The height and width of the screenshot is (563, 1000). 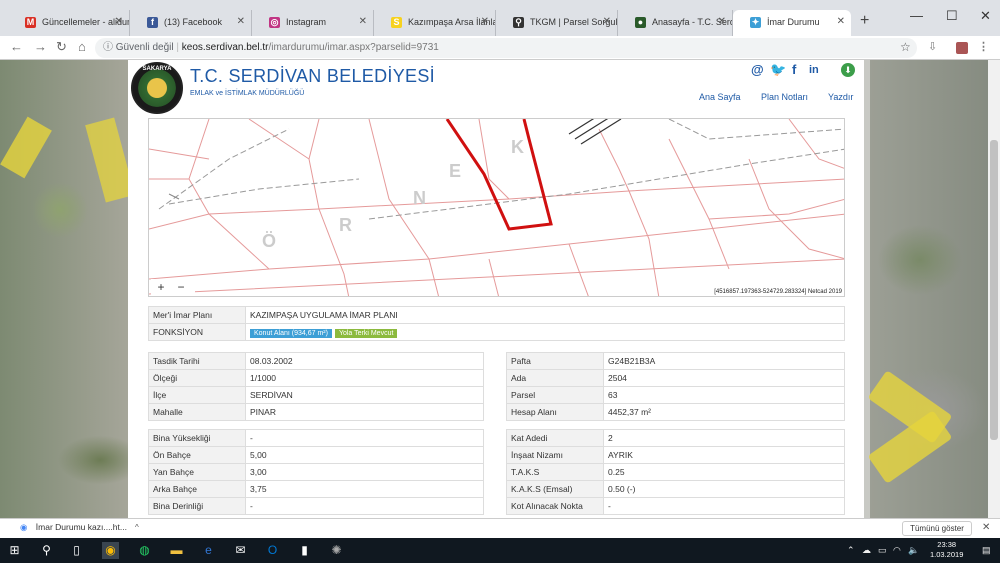 What do you see at coordinates (724, 472) in the screenshot?
I see `field-value: 0.25` at bounding box center [724, 472].